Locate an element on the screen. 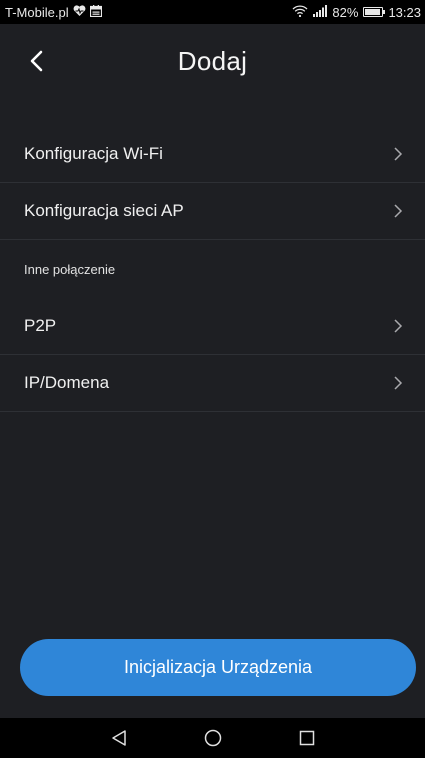 The height and width of the screenshot is (758, 425). nav-home-button is located at coordinates (213, 738).